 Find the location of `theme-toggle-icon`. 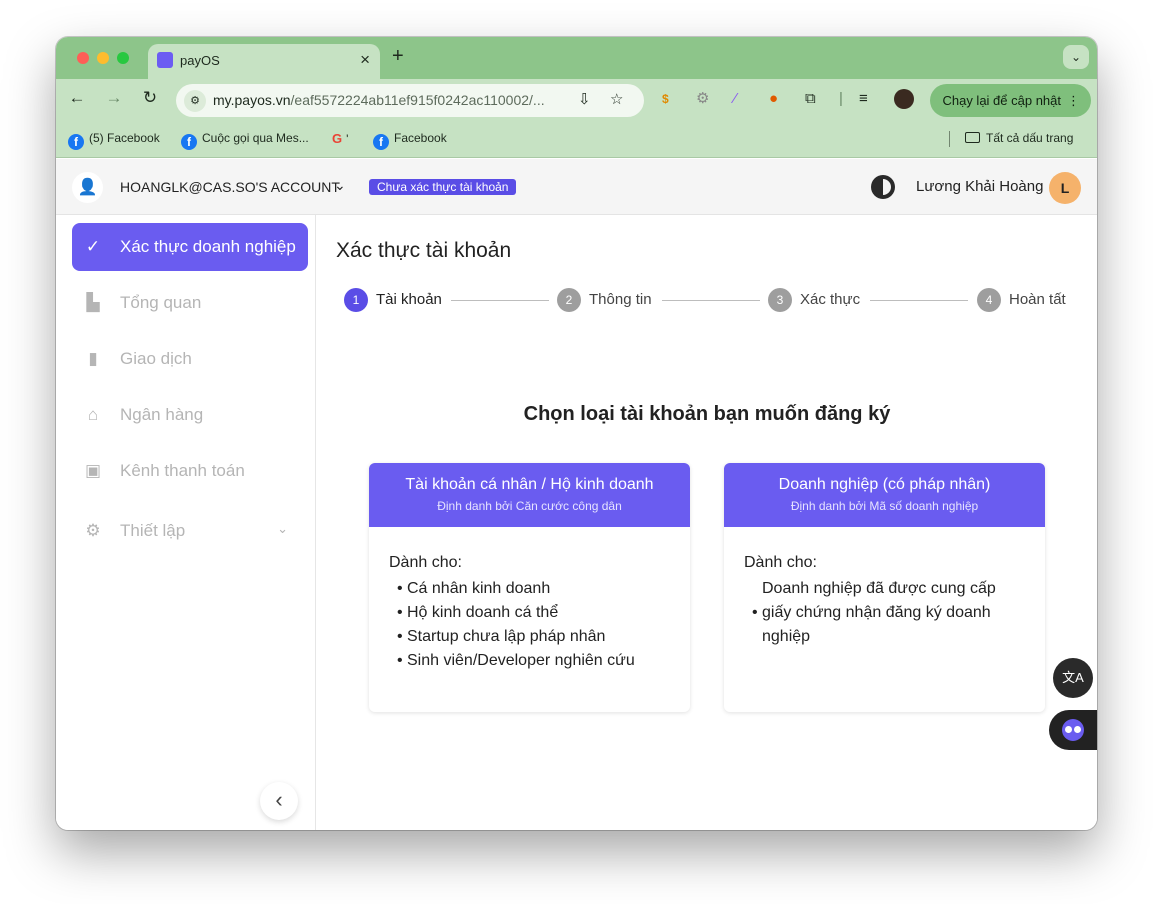

theme-toggle-icon is located at coordinates (883, 187).